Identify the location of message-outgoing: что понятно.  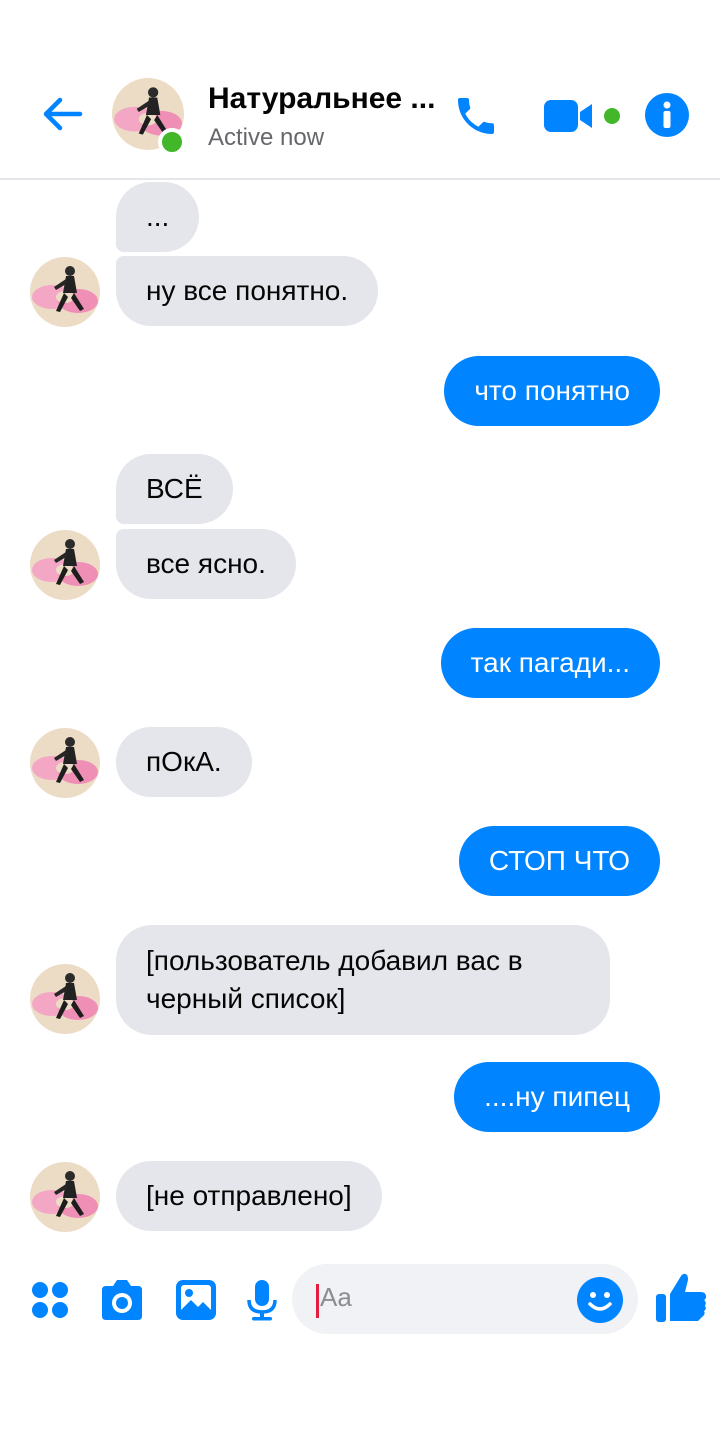
(552, 391).